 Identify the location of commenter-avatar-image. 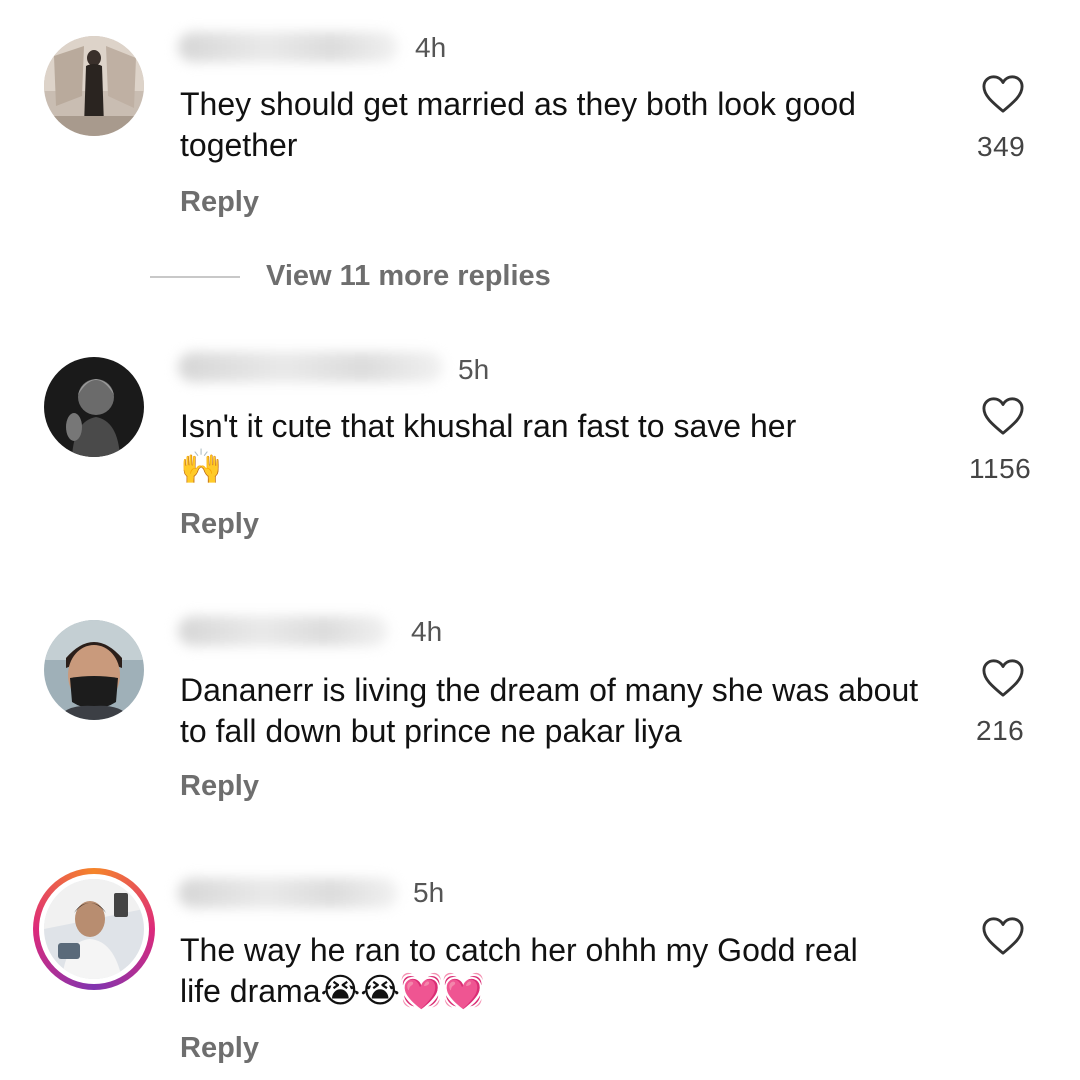
(94, 929).